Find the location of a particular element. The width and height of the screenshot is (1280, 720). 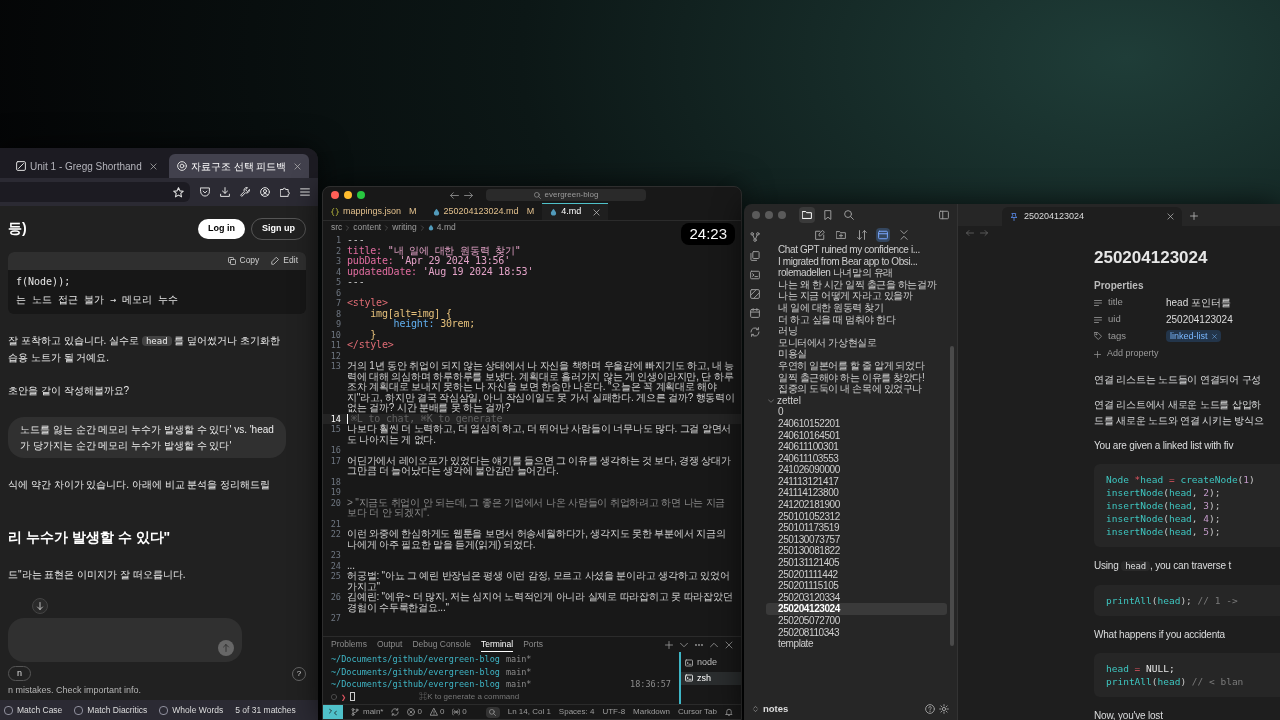

search-field: evergreen-blog is located at coordinates (566, 195).